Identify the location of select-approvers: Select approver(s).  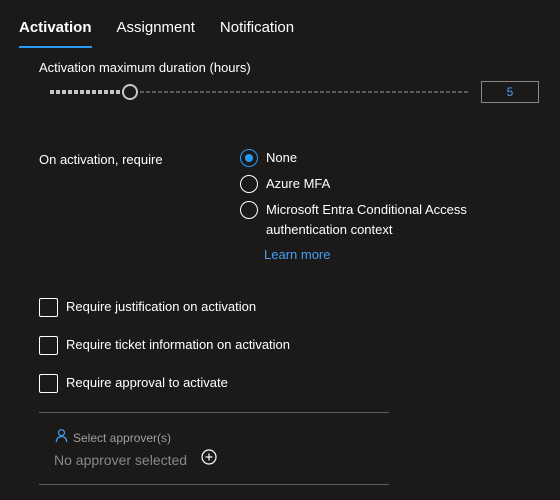
(112, 438).